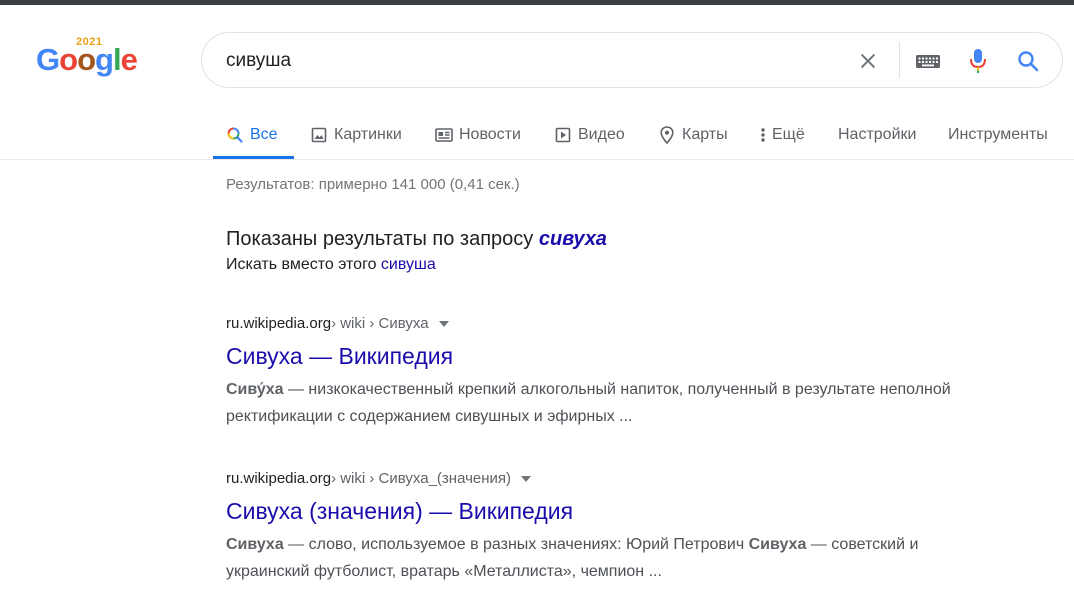 The height and width of the screenshot is (592, 1074). What do you see at coordinates (444, 135) in the screenshot?
I see `news-icon` at bounding box center [444, 135].